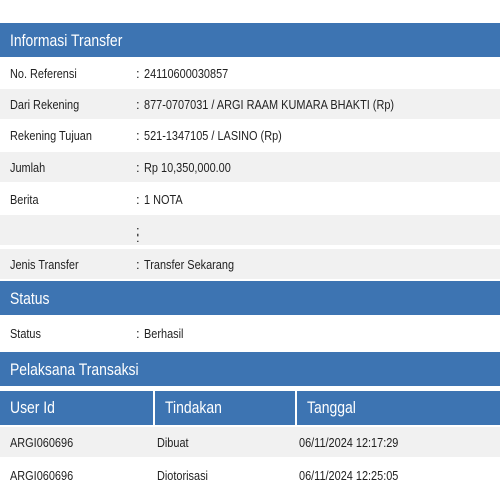 This screenshot has width=500, height=500. I want to click on cell-tanggal: 06/11/2024 12:25:05, so click(349, 475).